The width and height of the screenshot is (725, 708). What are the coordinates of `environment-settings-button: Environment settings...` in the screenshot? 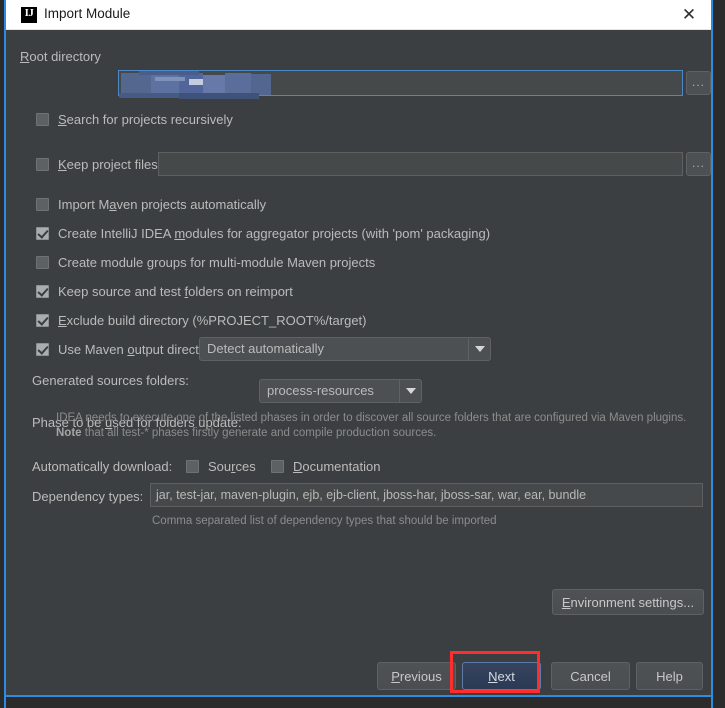 It's located at (628, 602).